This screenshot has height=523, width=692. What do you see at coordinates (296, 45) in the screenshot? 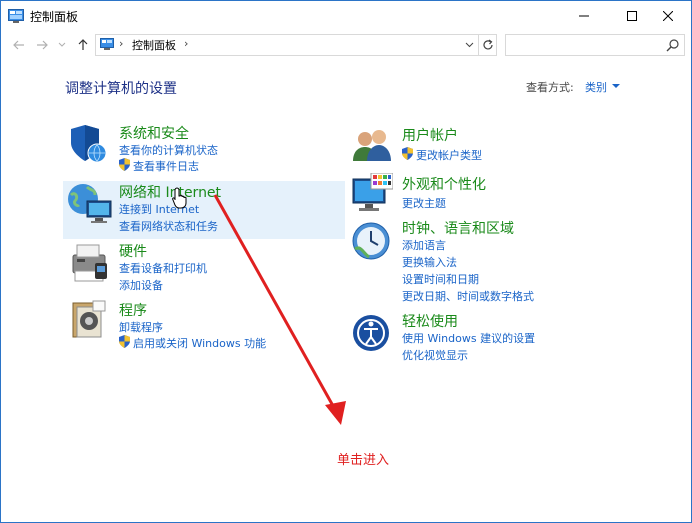
I see `address-bar: › 控制面板 ›` at bounding box center [296, 45].